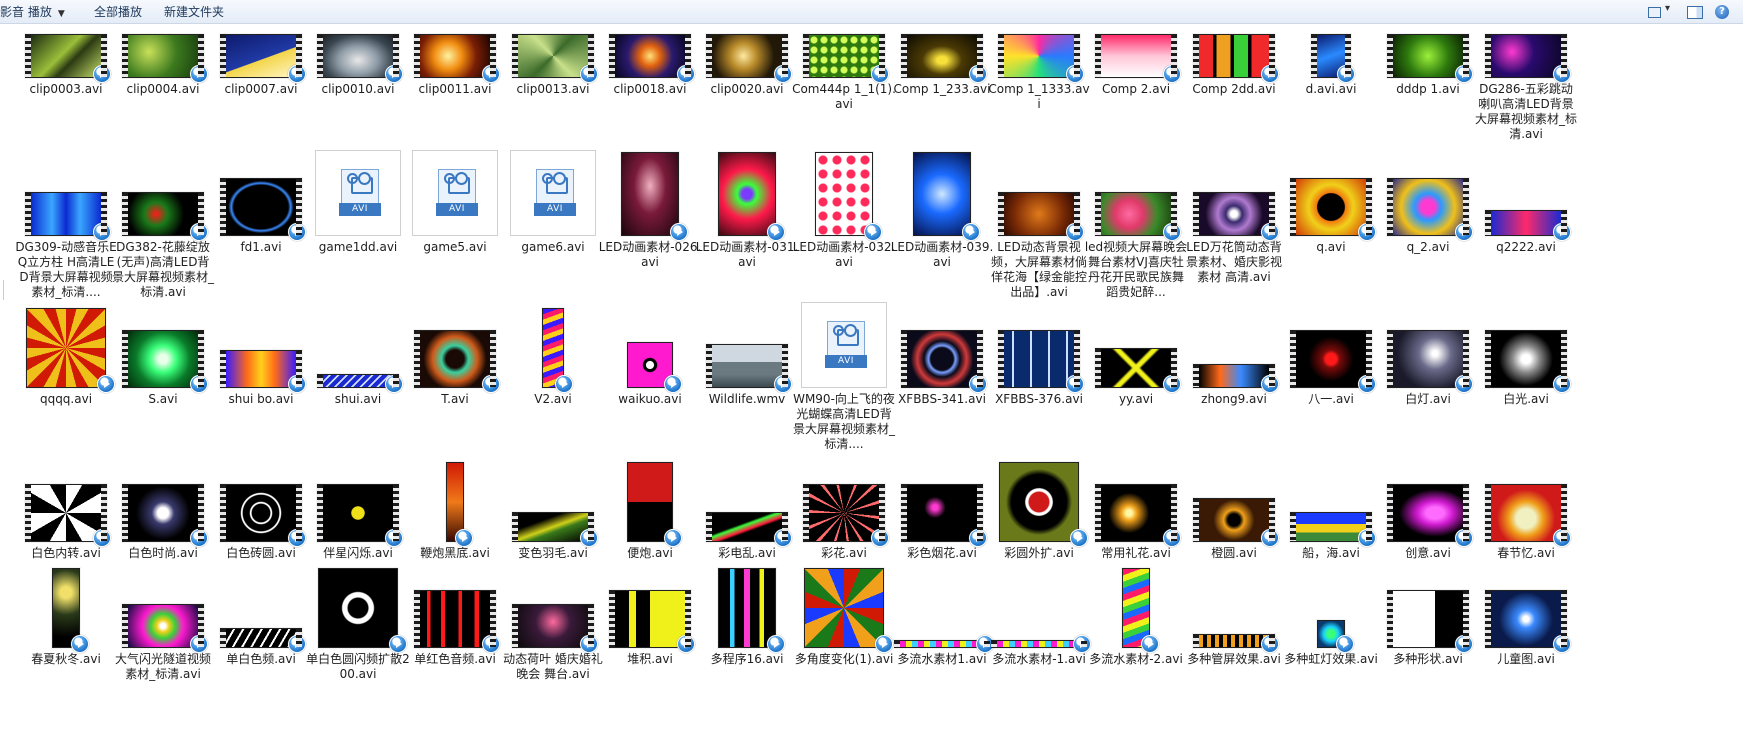 The width and height of the screenshot is (1743, 737). What do you see at coordinates (1136, 399) in the screenshot?
I see `file-name: yy.avi` at bounding box center [1136, 399].